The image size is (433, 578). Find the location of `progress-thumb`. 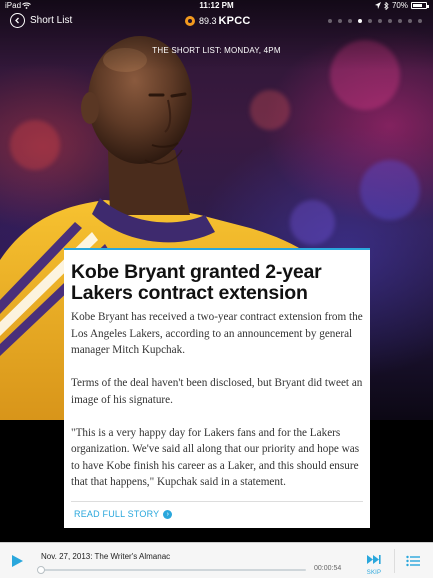

progress-thumb is located at coordinates (41, 570).